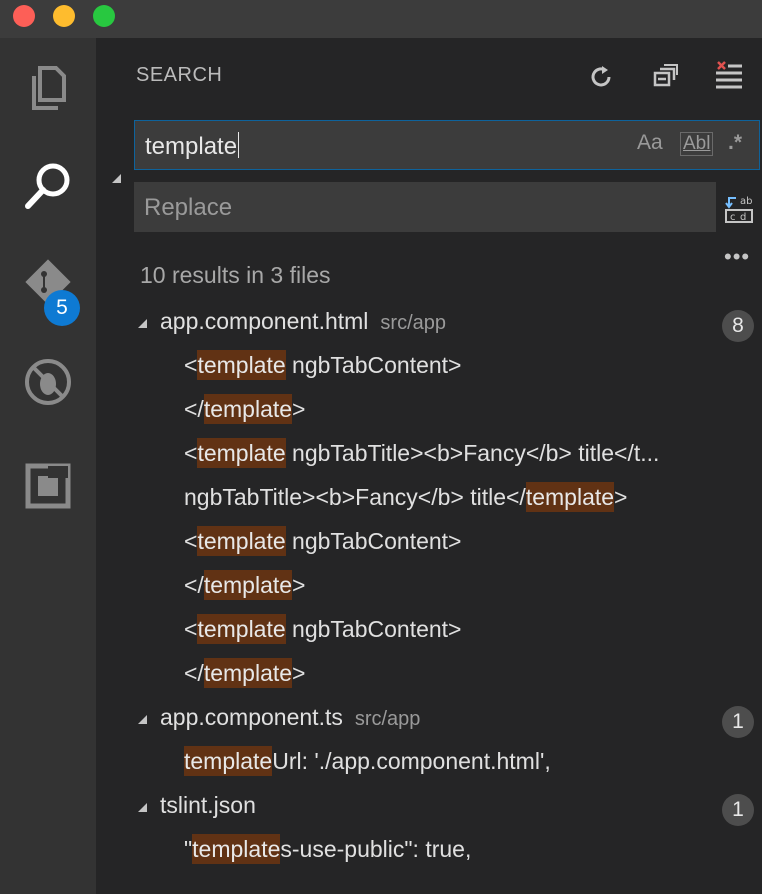  I want to click on collapse-all-icon, so click(665, 75).